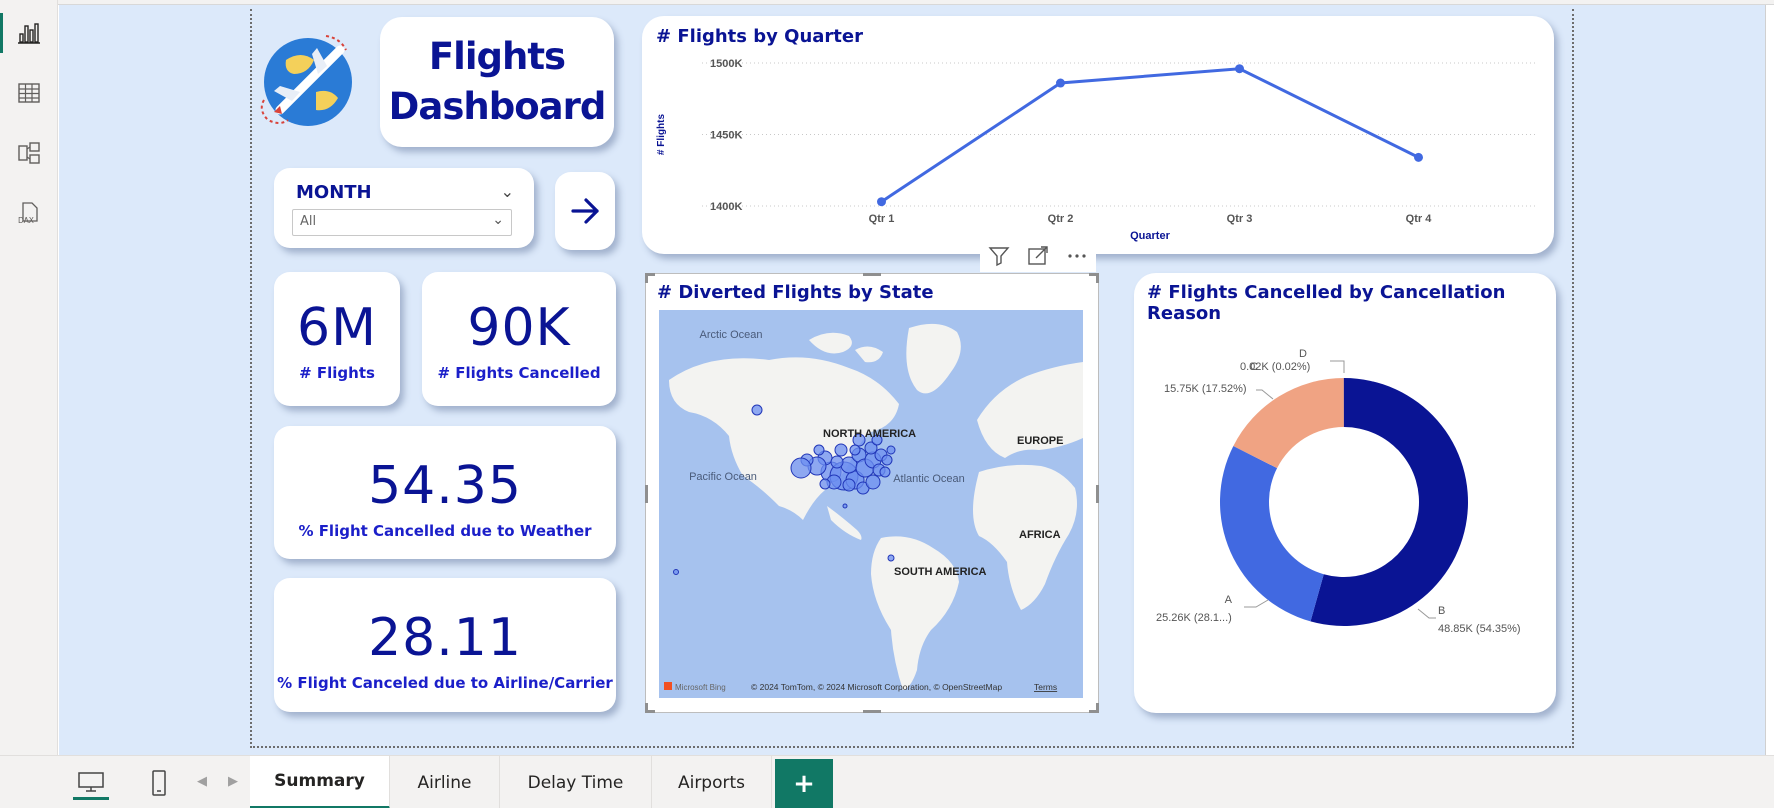 The image size is (1774, 808). What do you see at coordinates (726, 207) in the screenshot?
I see `y-tick-label: 1400K` at bounding box center [726, 207].